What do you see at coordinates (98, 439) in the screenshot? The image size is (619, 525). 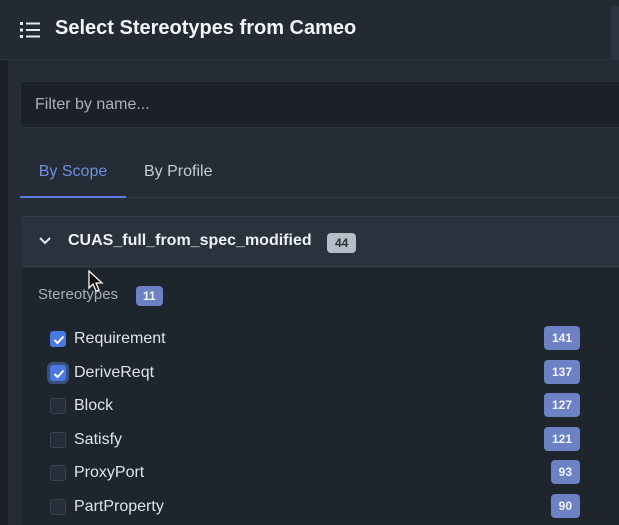 I see `stereotype-label: Satisfy` at bounding box center [98, 439].